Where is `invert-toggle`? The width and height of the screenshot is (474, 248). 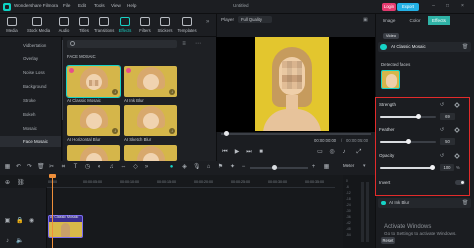
invert-toggle is located at coordinates (460, 182).